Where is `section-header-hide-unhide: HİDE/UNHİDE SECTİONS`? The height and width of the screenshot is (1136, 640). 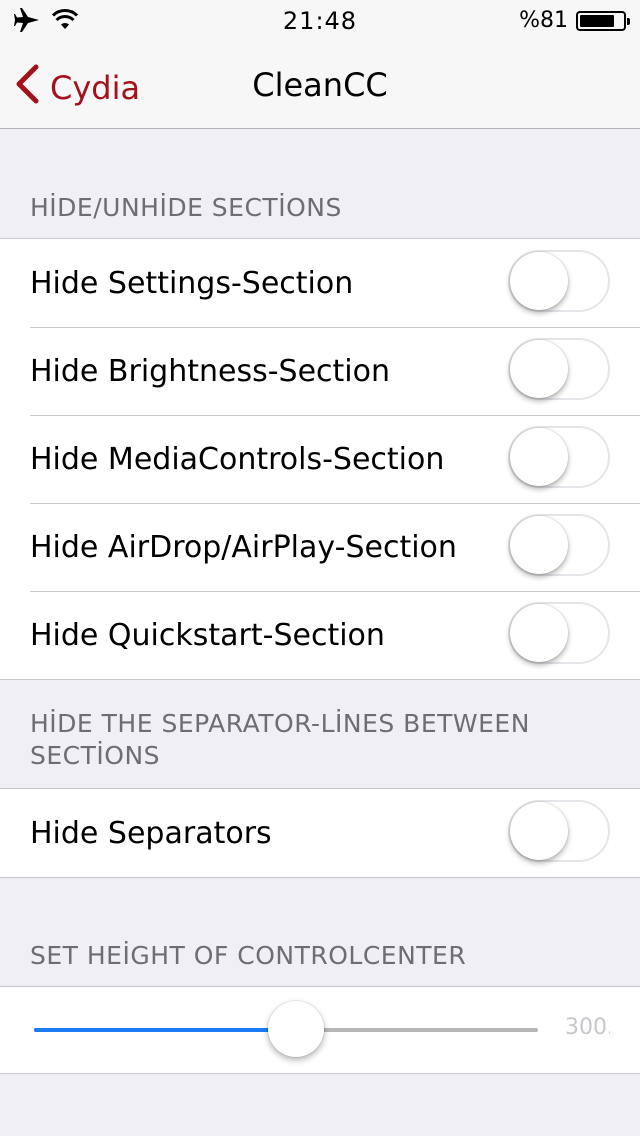 section-header-hide-unhide: HİDE/UNHİDE SECTİONS is located at coordinates (186, 207).